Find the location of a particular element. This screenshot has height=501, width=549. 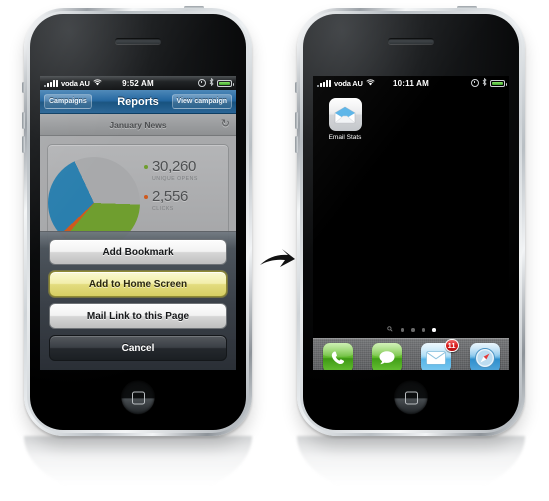

campaign-name-label: January News is located at coordinates (138, 124).